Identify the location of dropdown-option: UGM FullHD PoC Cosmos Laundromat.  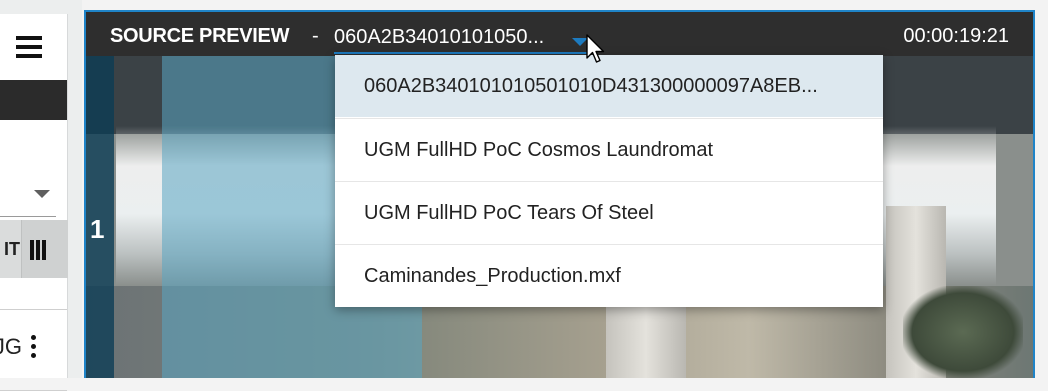
(609, 149).